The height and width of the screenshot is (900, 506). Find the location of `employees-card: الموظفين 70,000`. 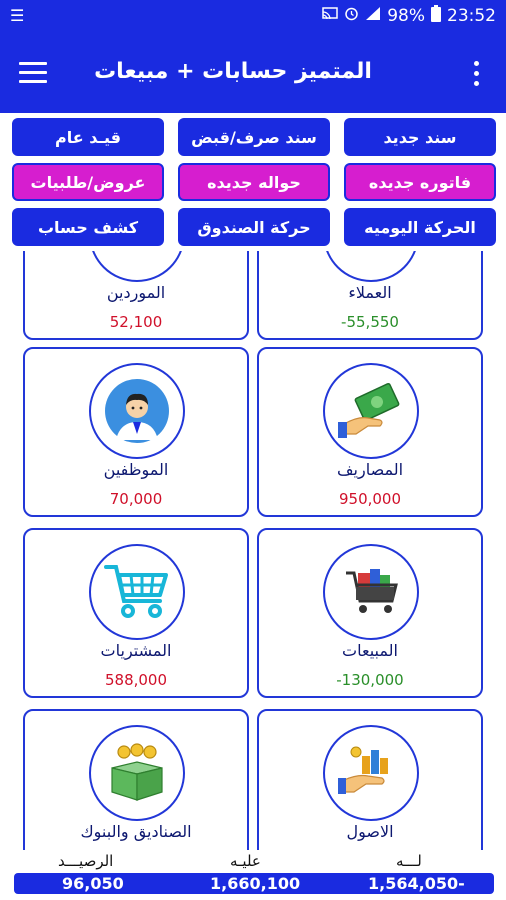

employees-card: الموظفين 70,000 is located at coordinates (136, 432).